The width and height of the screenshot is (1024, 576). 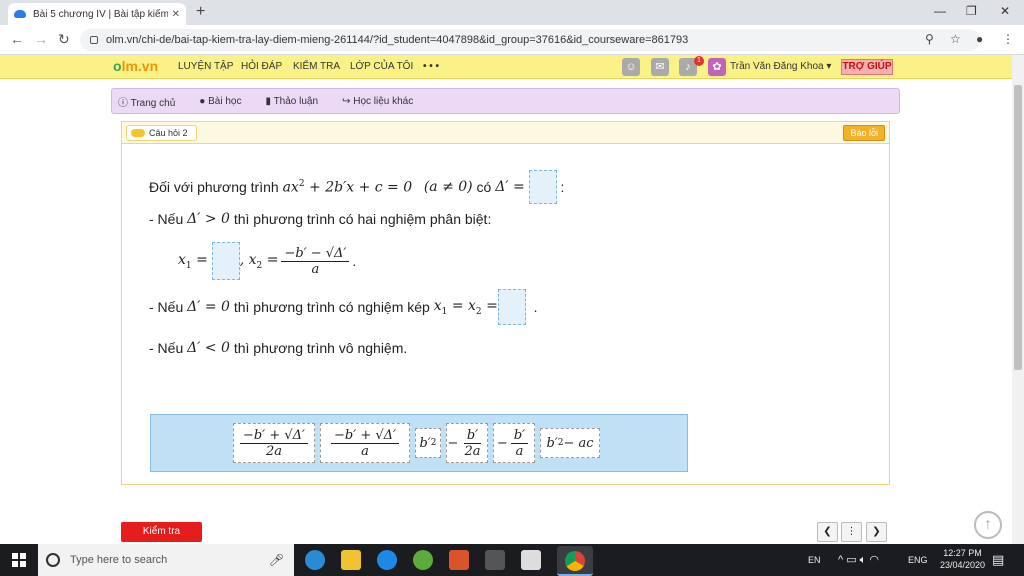 What do you see at coordinates (511, 307) in the screenshot?
I see `answer-drop-double` at bounding box center [511, 307].